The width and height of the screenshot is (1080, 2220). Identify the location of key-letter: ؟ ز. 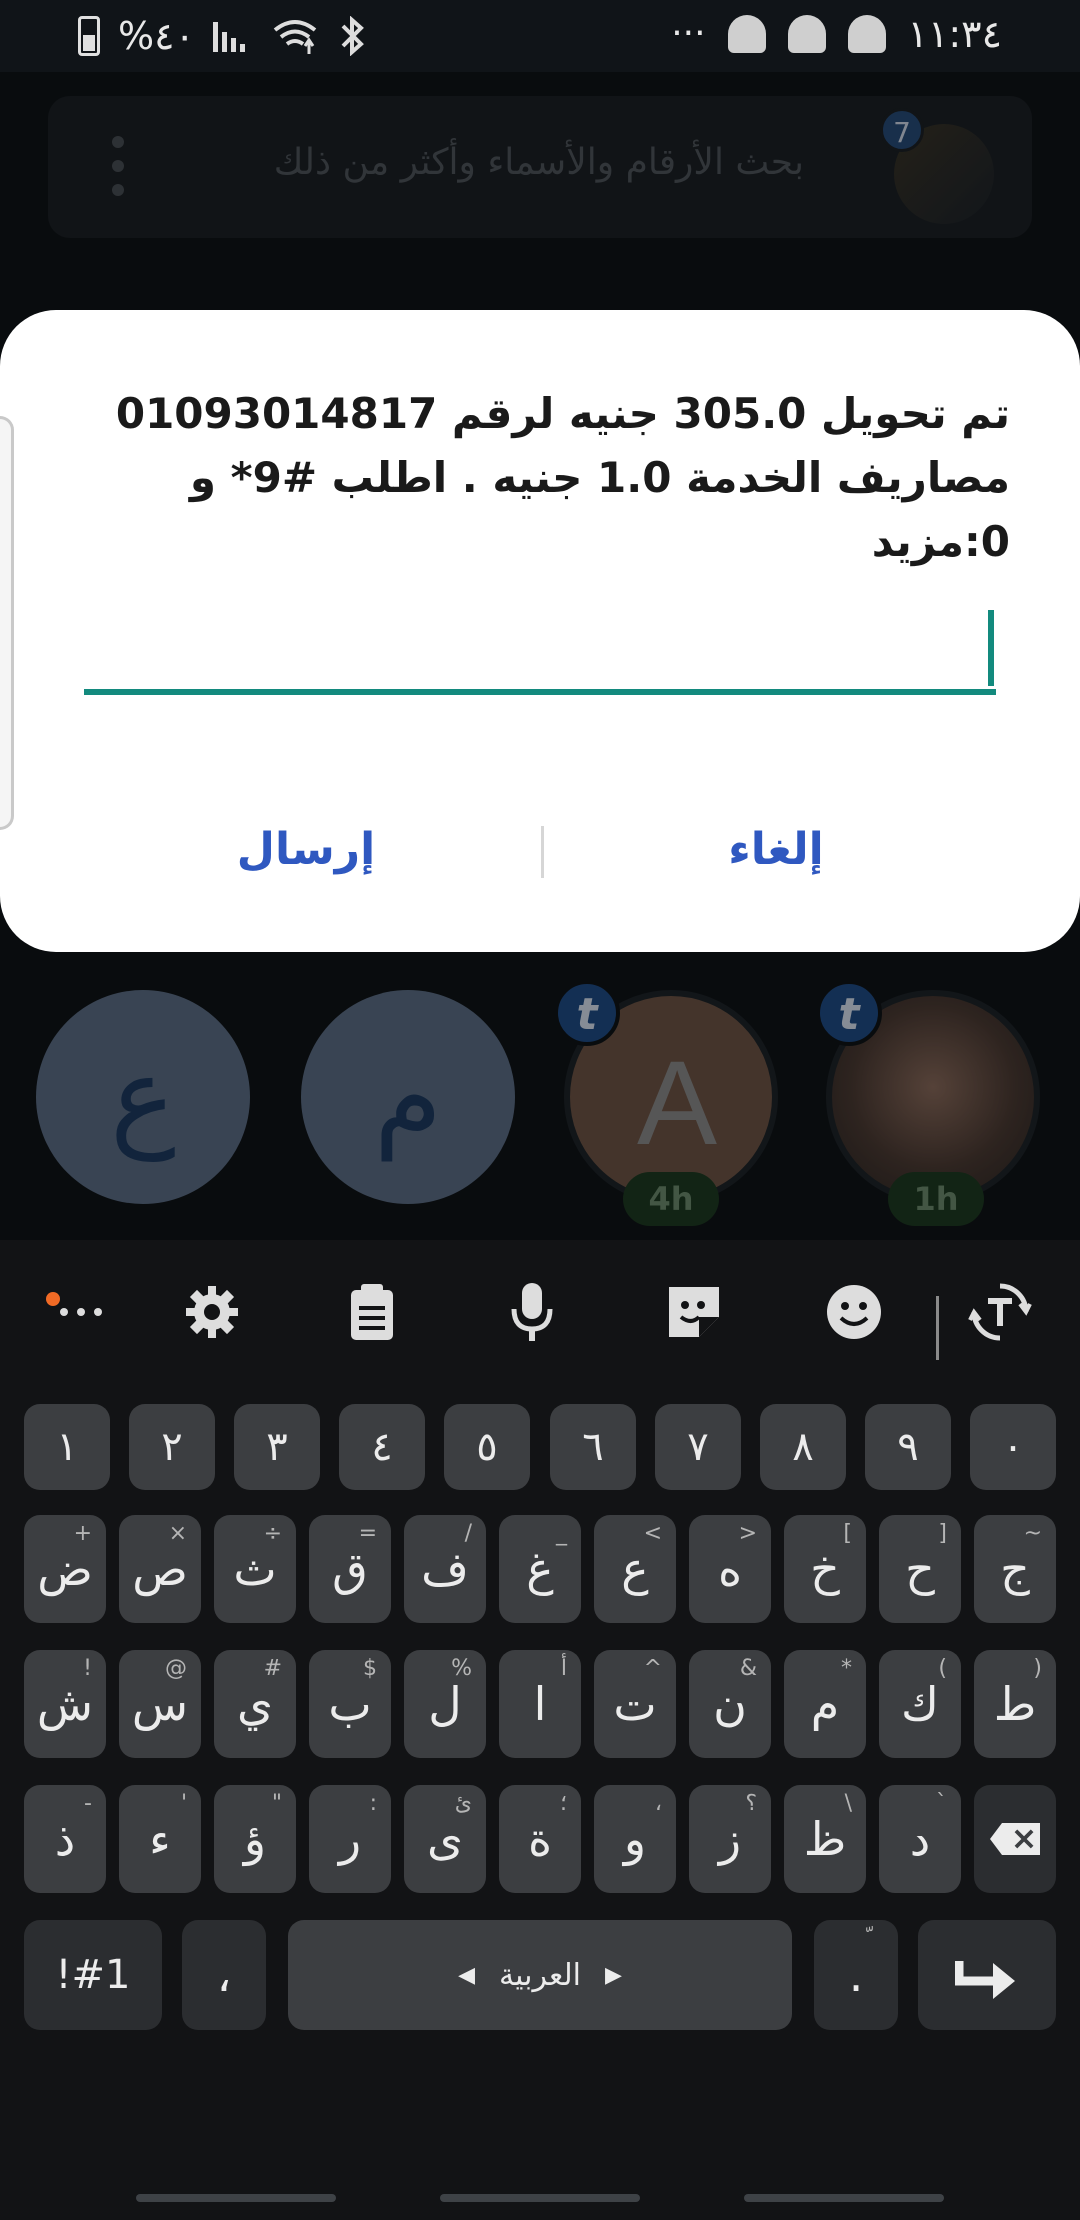
(730, 1839).